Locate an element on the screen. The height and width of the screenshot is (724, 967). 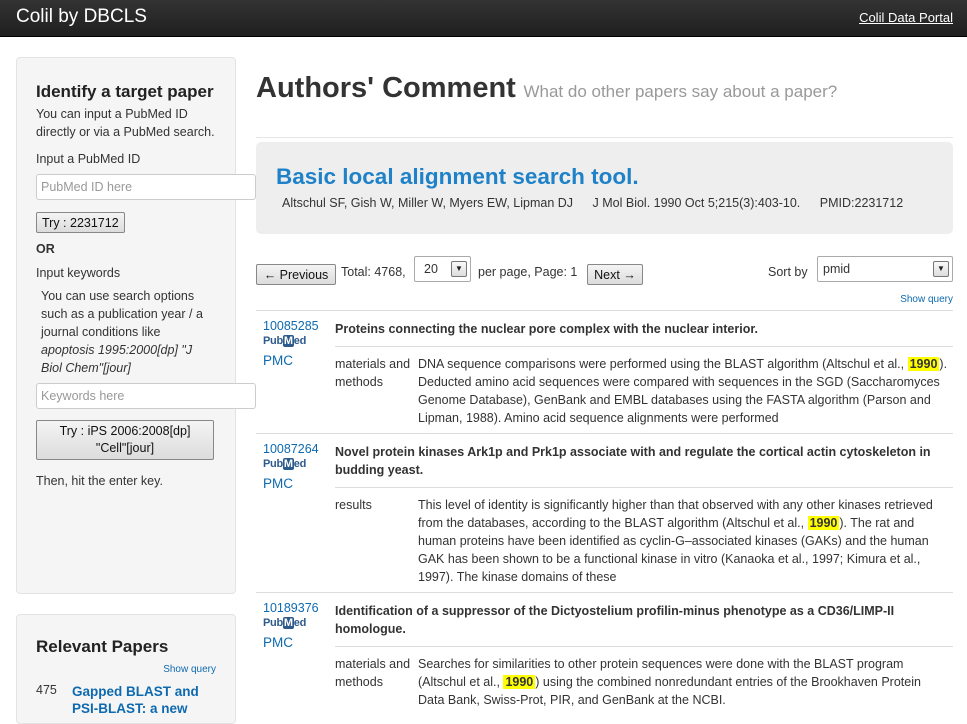
try-keywords-button: Try : iPS 2006:2008[dp] "Cell"[jour] is located at coordinates (125, 440).